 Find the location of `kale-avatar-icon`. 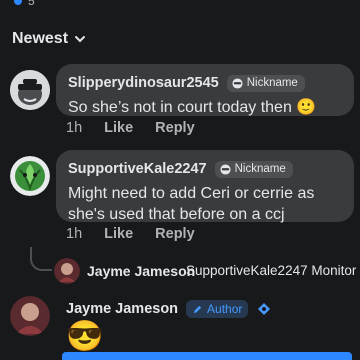

kale-avatar-icon is located at coordinates (30, 176).